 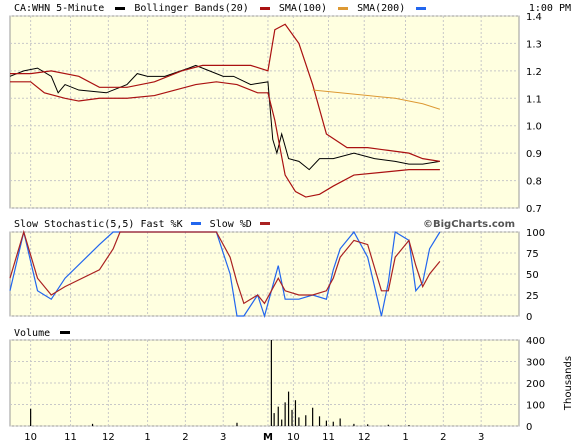 What do you see at coordinates (264, 223) in the screenshot?
I see `slow-d-swatch` at bounding box center [264, 223].